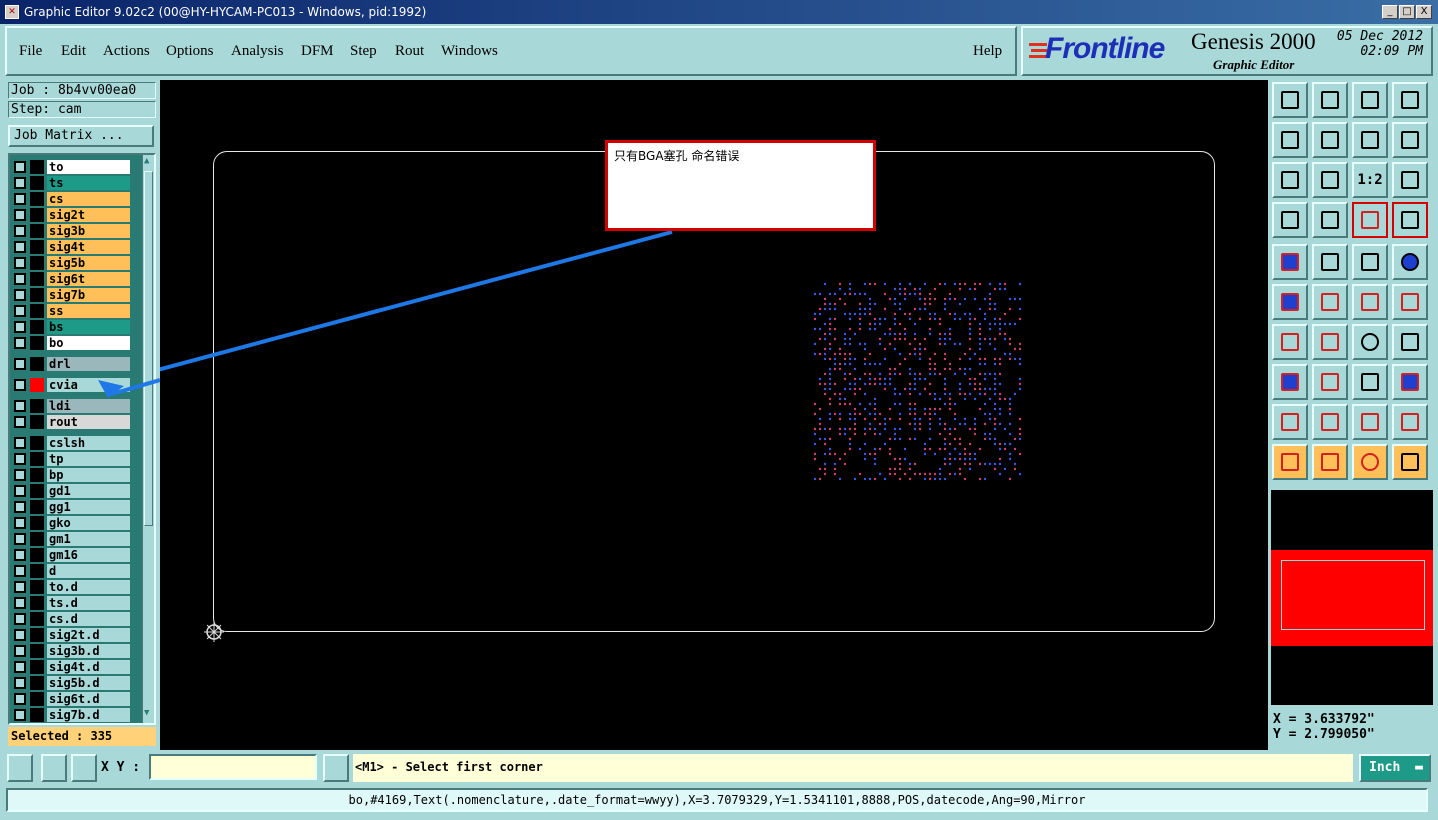  What do you see at coordinates (1330, 220) in the screenshot?
I see `grid-icon` at bounding box center [1330, 220].